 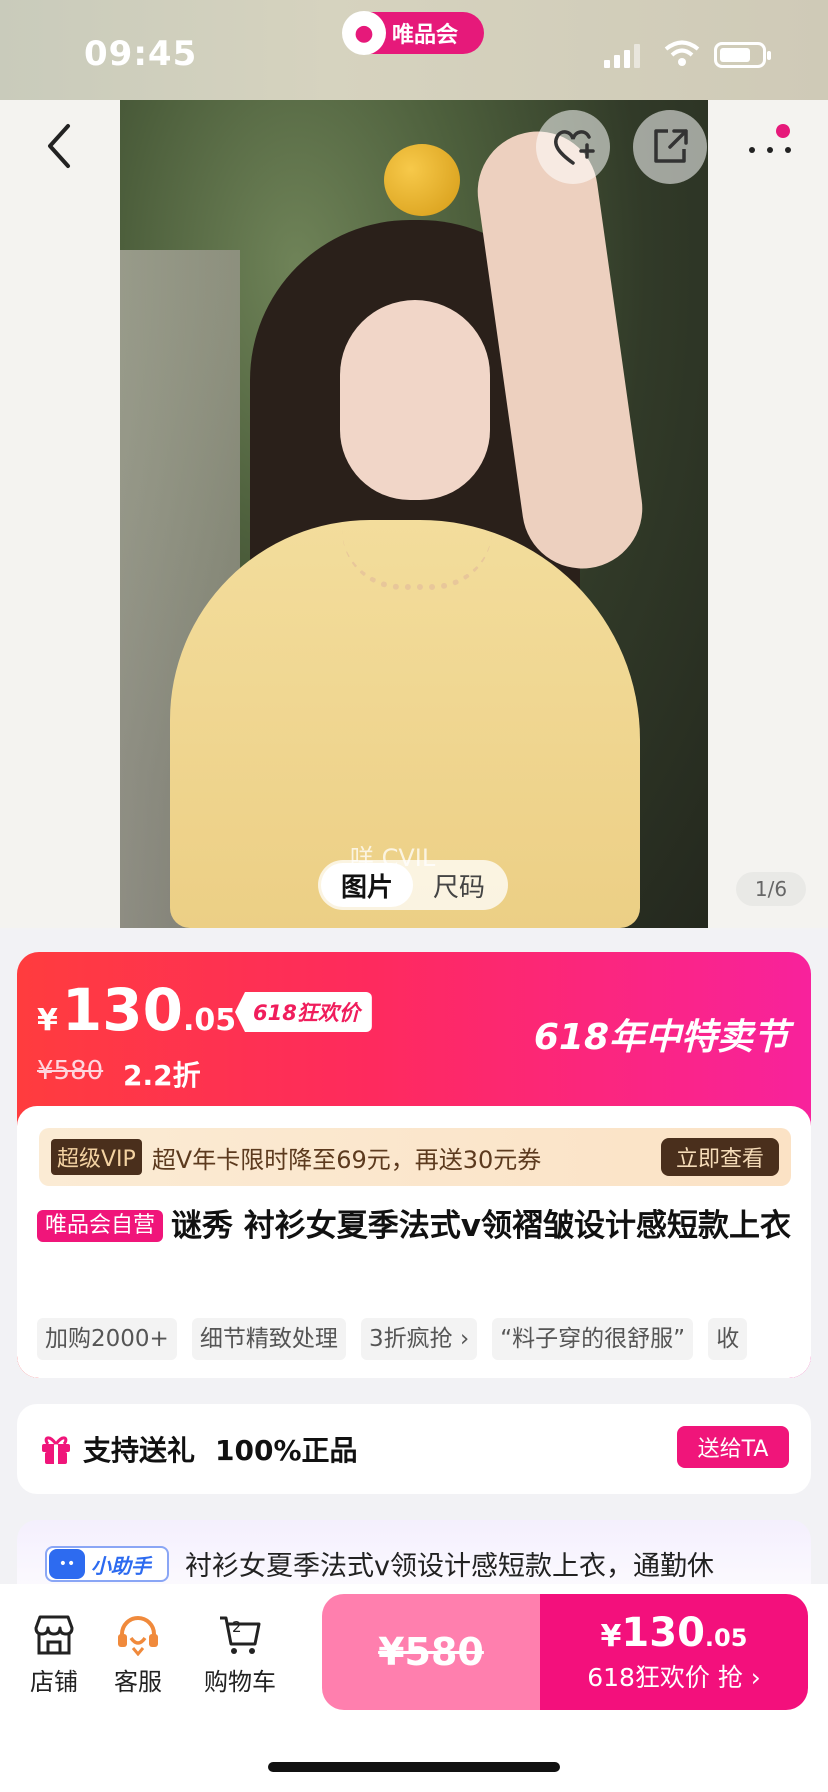 I want to click on notification-dot, so click(x=783, y=131).